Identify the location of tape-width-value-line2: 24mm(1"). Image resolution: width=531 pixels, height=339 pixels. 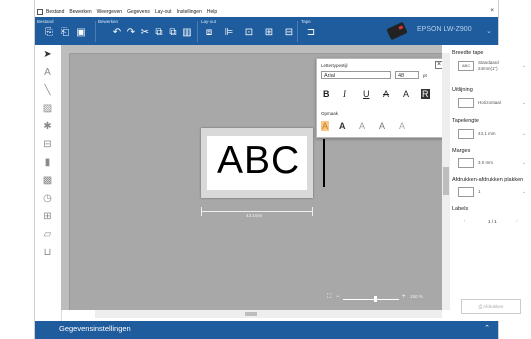
(488, 68).